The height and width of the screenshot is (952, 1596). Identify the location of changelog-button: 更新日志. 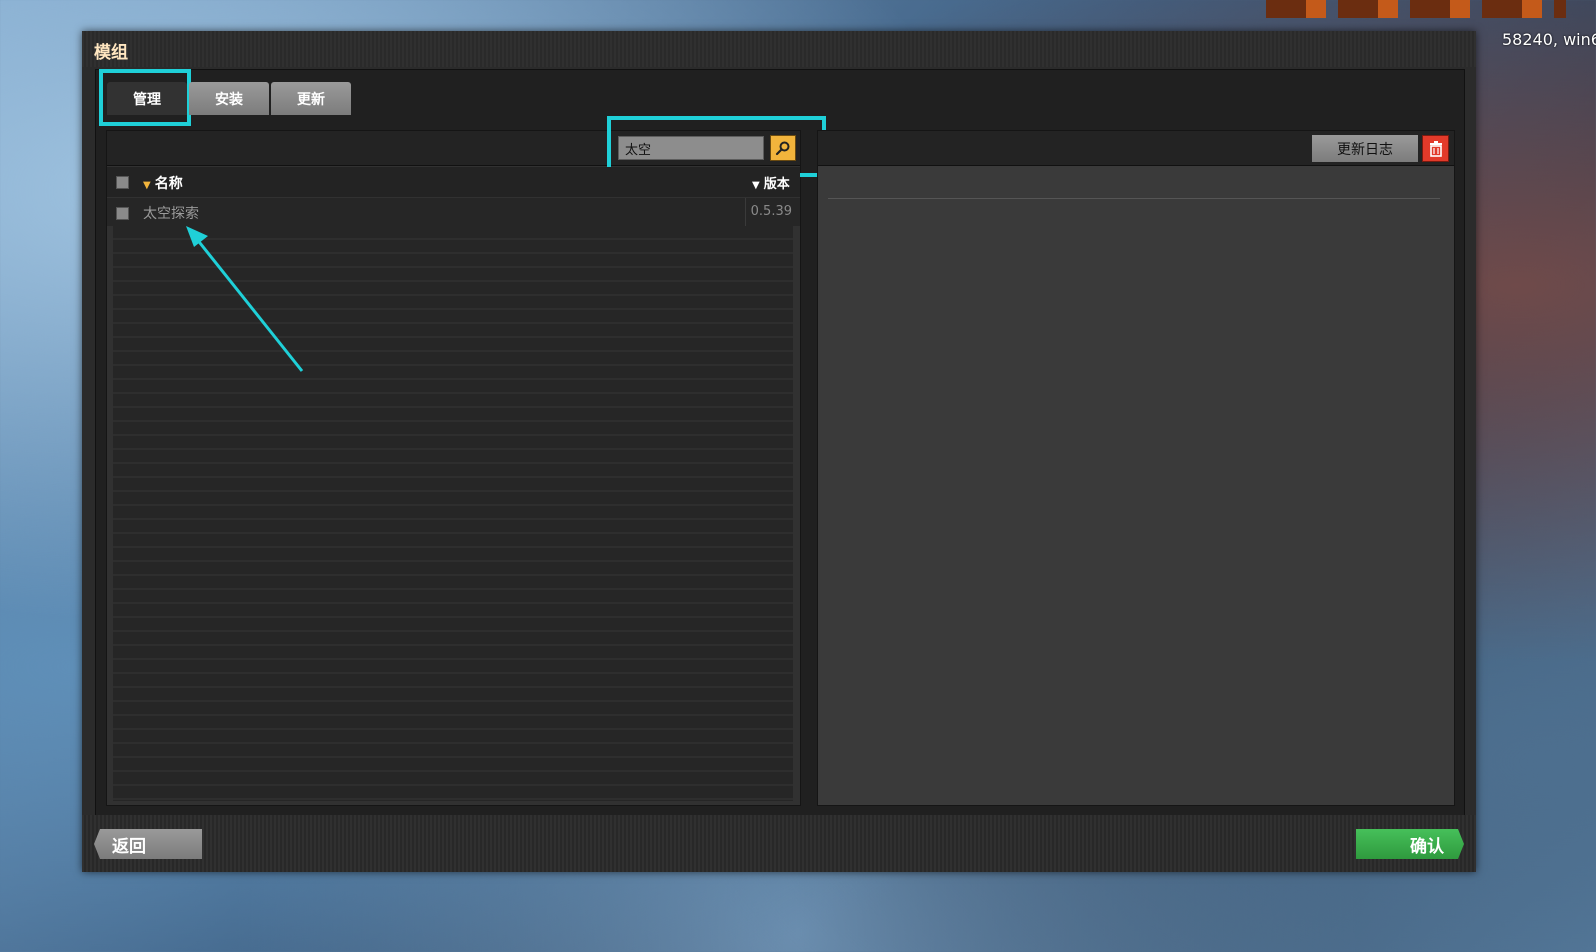
(1365, 148).